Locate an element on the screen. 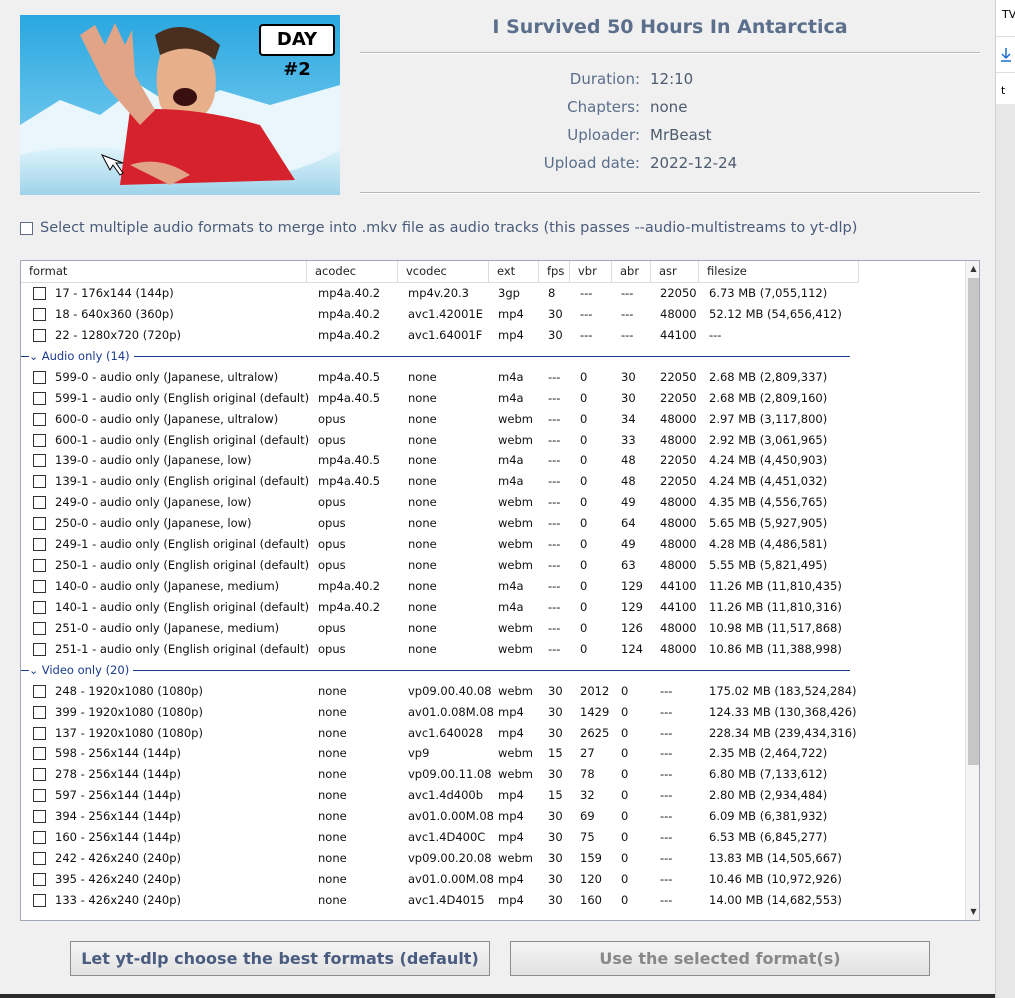 This screenshot has height=998, width=1015. cell-filesize: 10.86 MB (11,388,998) is located at coordinates (775, 649).